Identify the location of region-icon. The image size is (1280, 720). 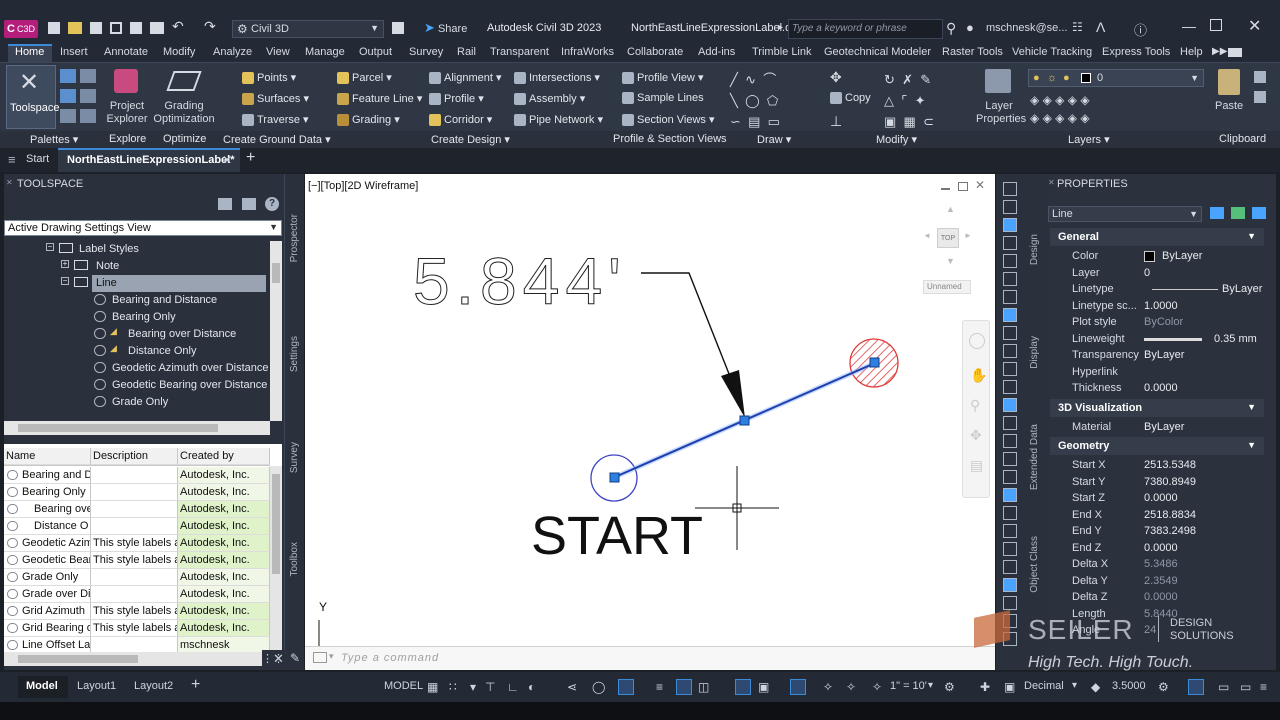
(1010, 513).